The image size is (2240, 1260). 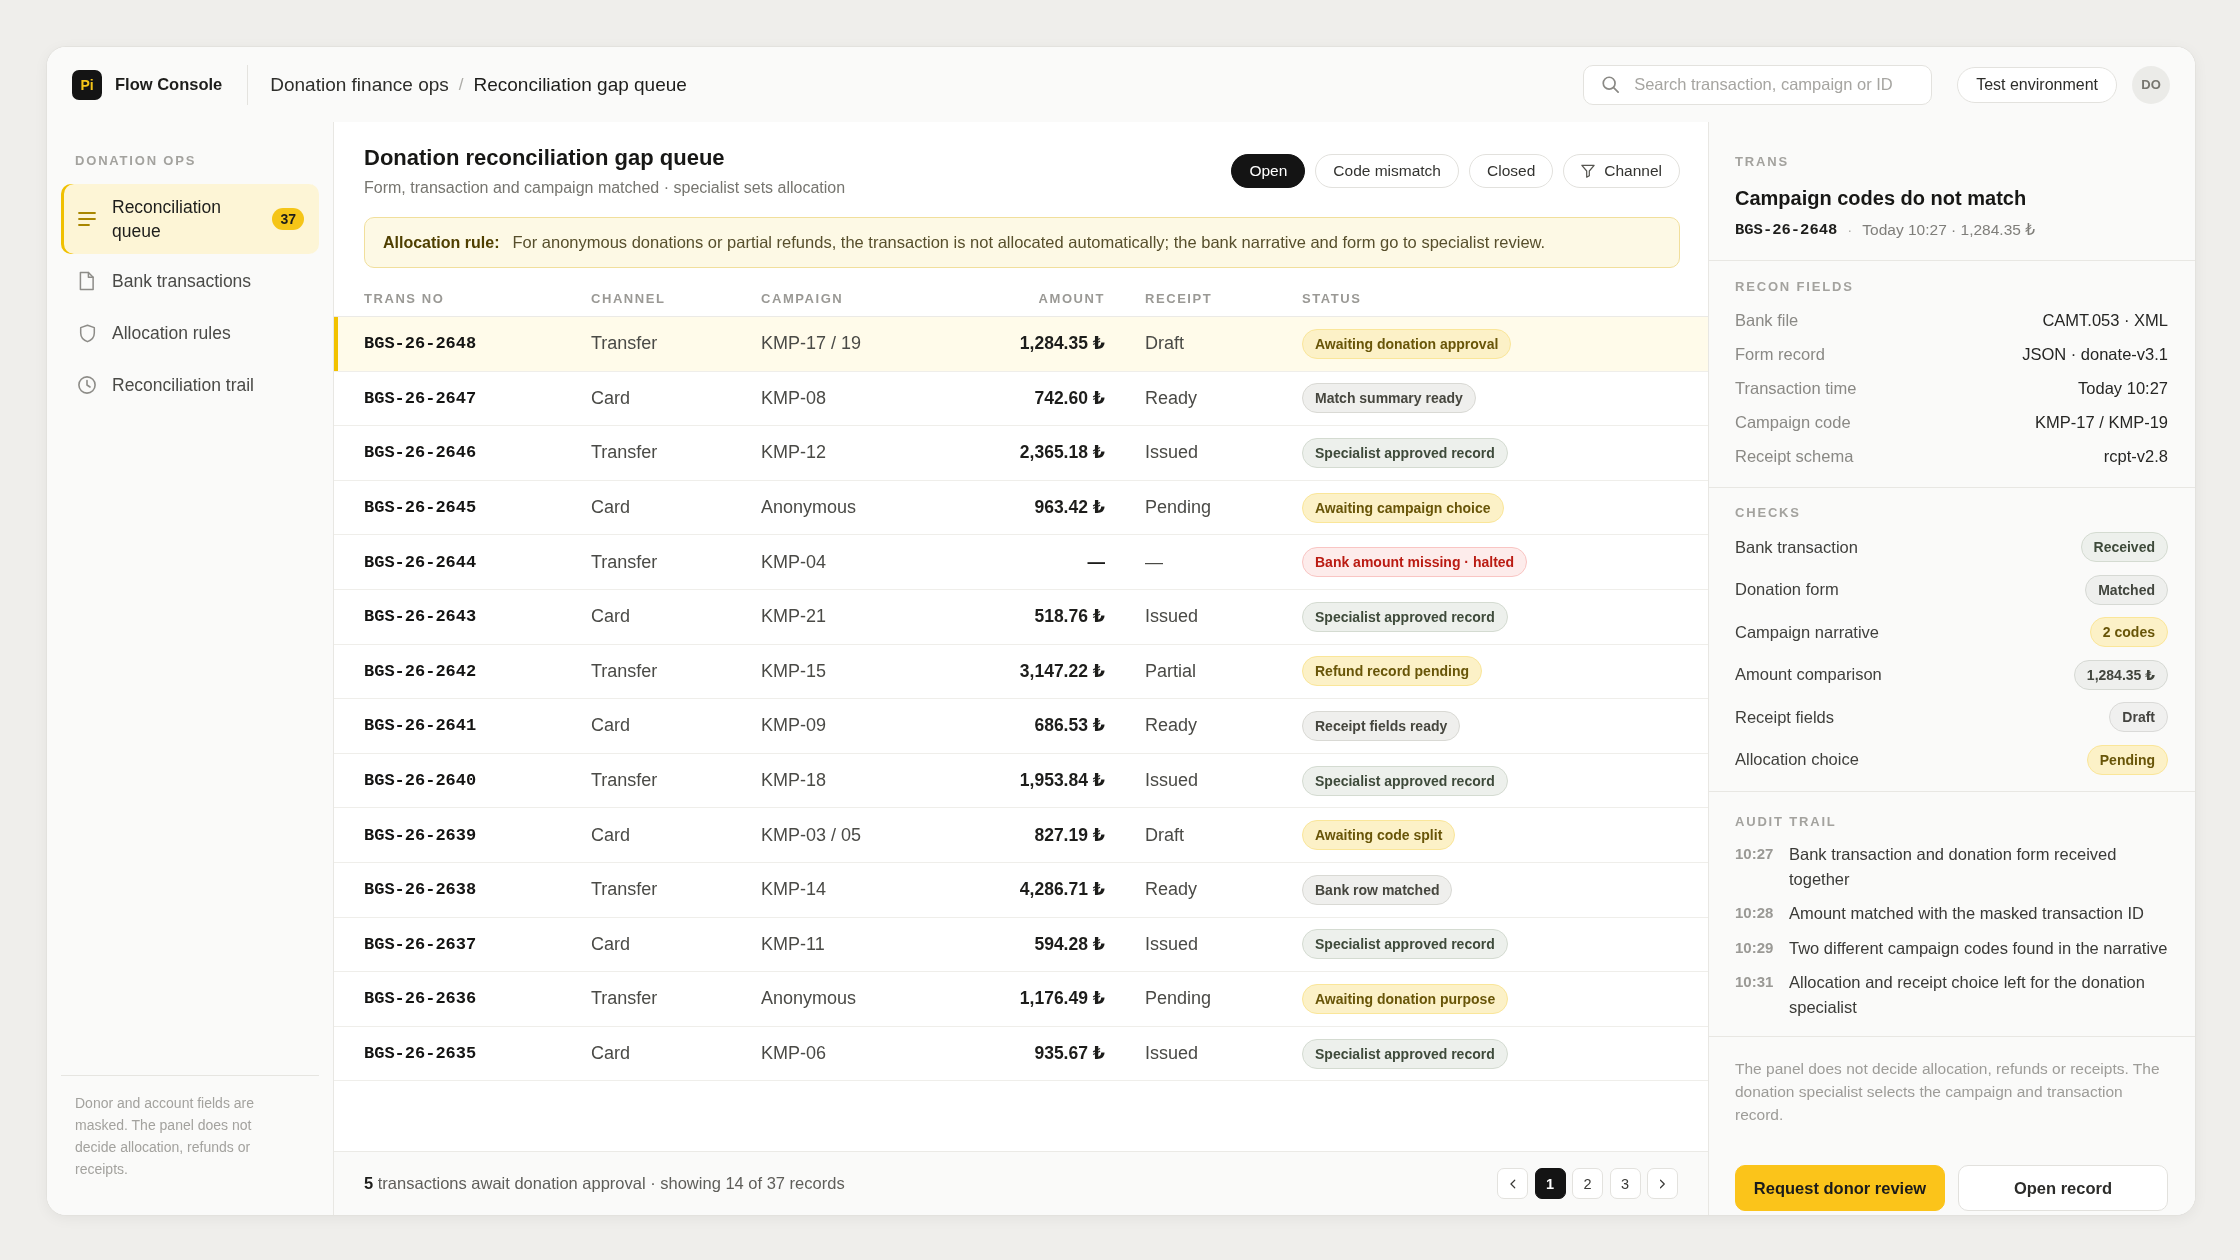 I want to click on check-status-badge: 2 codes, so click(x=2128, y=632).